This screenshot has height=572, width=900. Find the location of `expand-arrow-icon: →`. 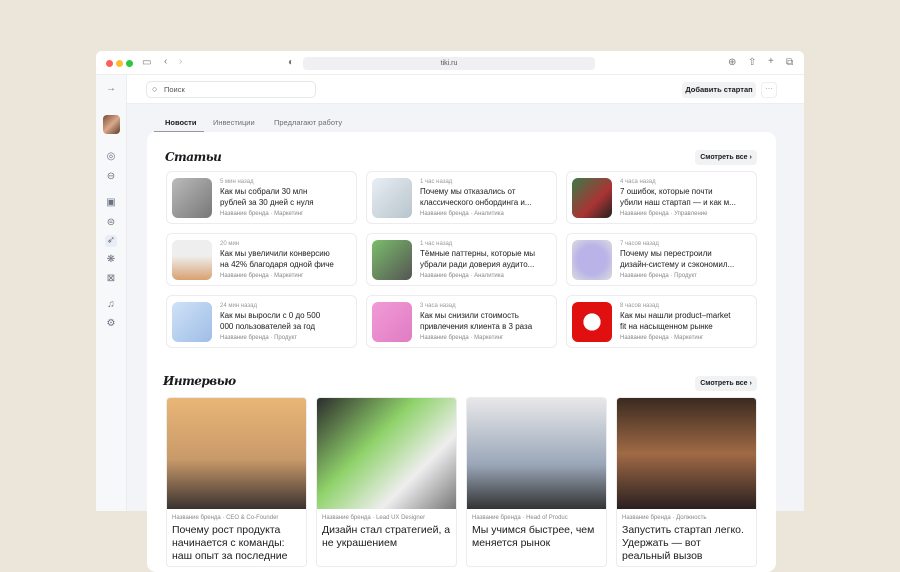

expand-arrow-icon: → is located at coordinates (111, 89).